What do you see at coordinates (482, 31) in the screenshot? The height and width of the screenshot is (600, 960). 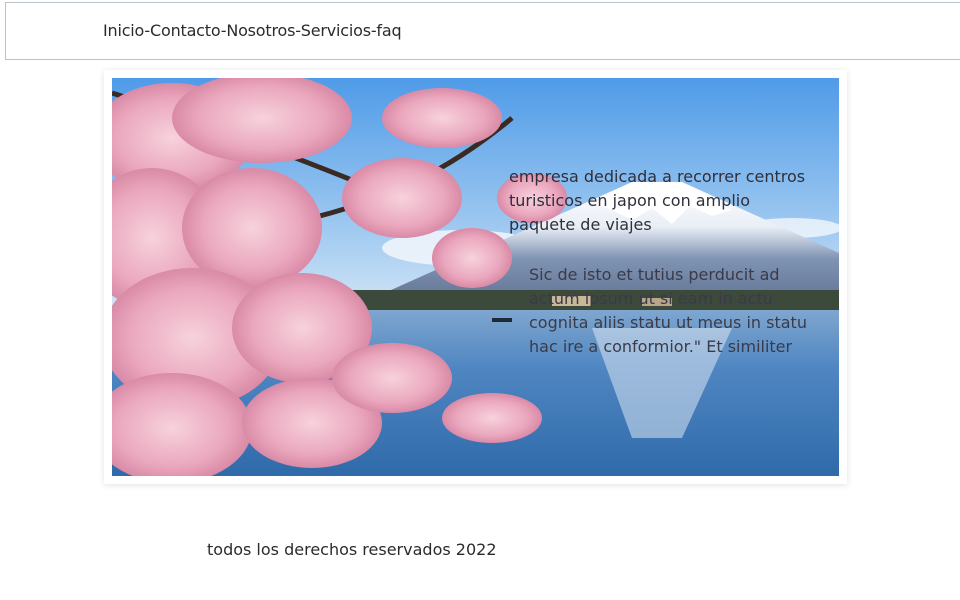 I see `top-navigation-bar: Inicio-Contacto-Nosotros-Servicios-faq` at bounding box center [482, 31].